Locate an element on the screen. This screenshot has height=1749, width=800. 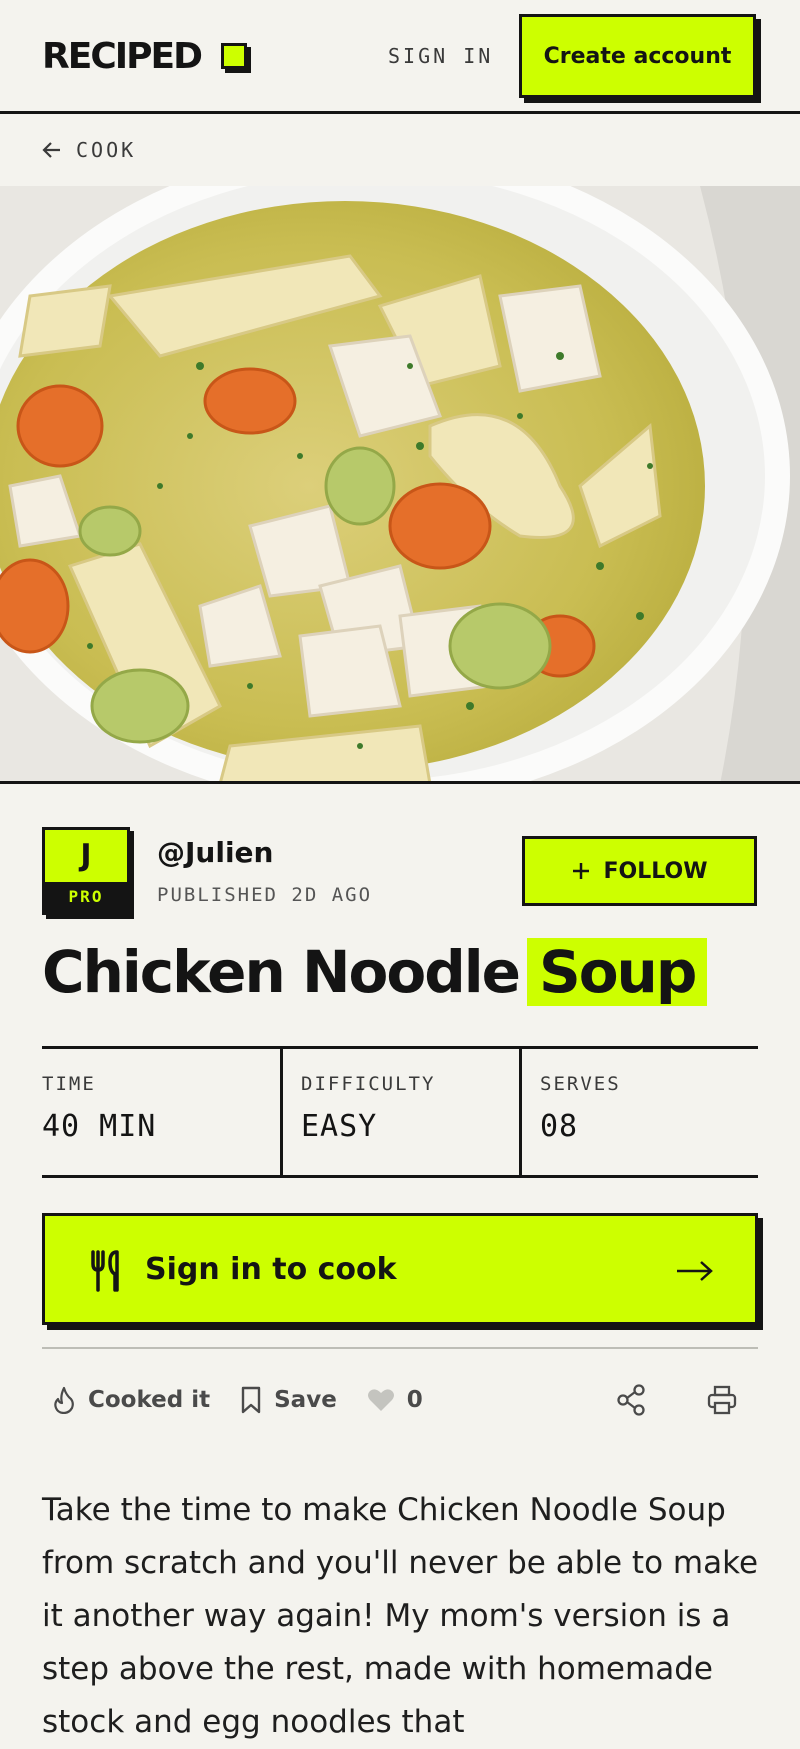
cook-label: Sign in to cook is located at coordinates (271, 1269).